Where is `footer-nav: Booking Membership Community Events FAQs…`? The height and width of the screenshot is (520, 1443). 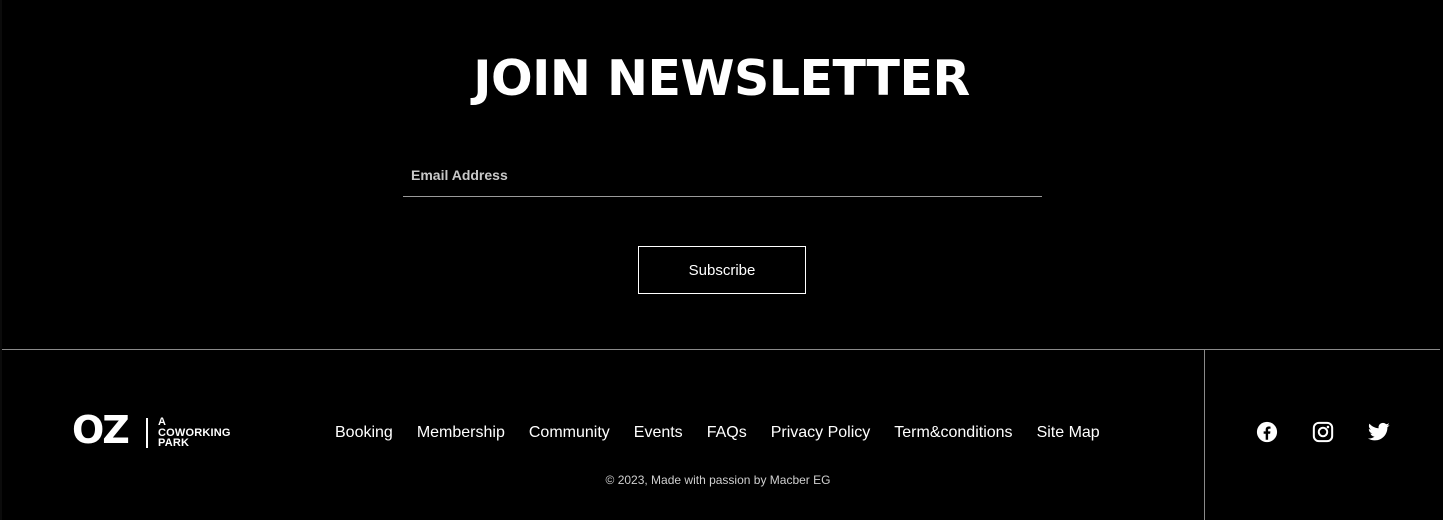
footer-nav: Booking Membership Community Events FAQs… is located at coordinates (717, 433).